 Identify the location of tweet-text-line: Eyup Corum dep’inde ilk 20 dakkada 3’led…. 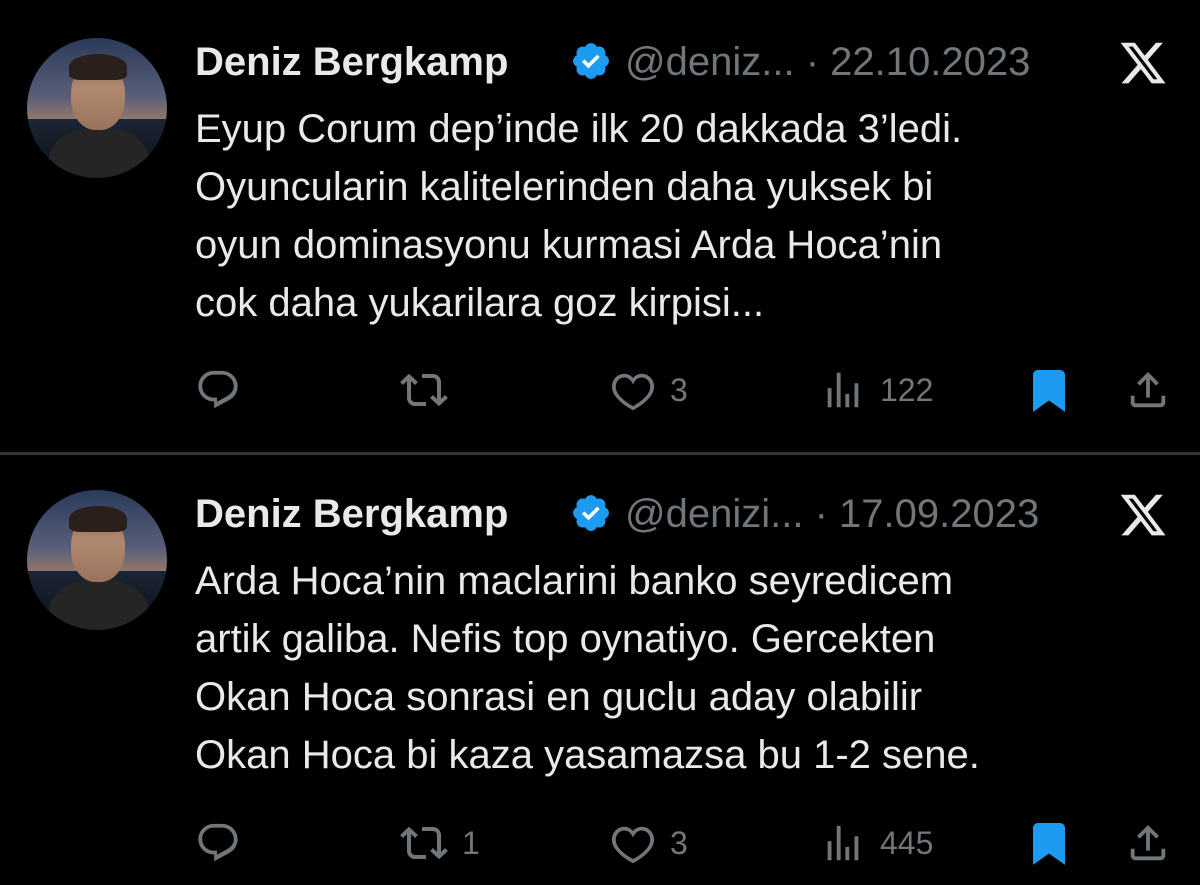
(579, 129).